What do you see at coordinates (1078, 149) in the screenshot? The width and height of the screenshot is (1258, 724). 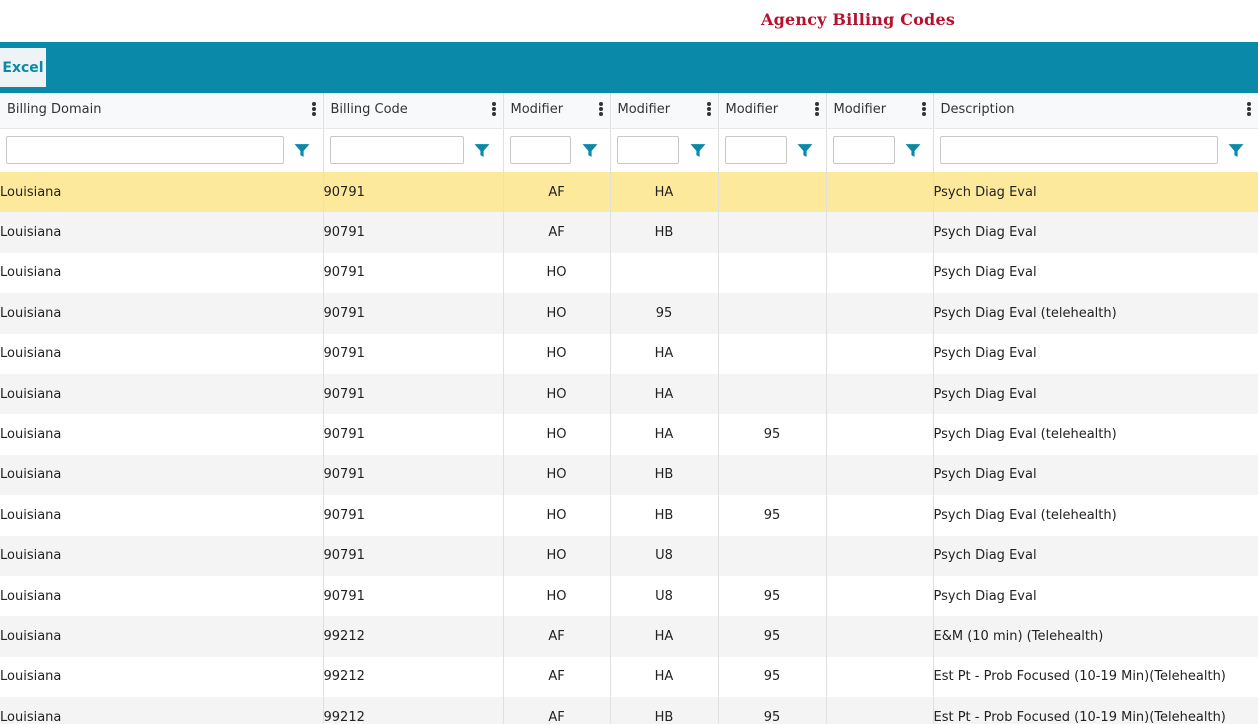 I see `description-filter-input` at bounding box center [1078, 149].